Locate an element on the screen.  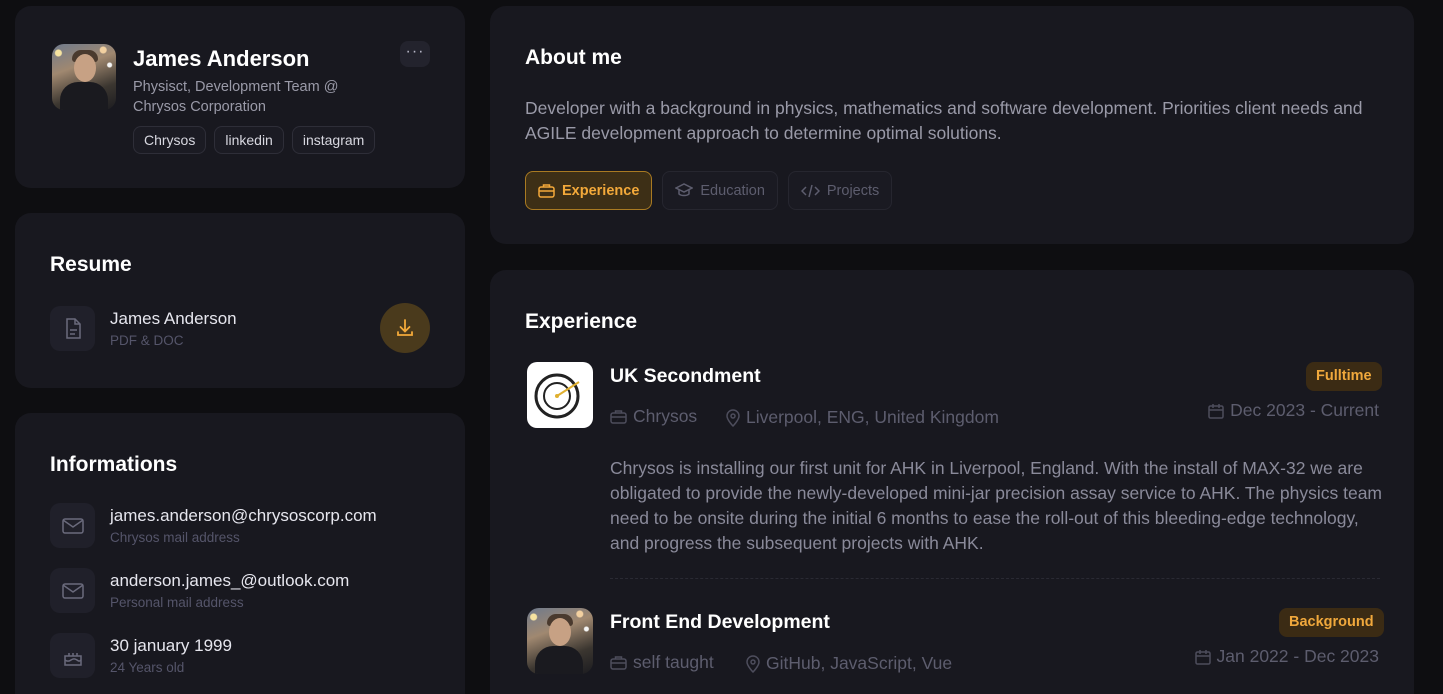
tab-experience-label: Experience is located at coordinates (601, 190).